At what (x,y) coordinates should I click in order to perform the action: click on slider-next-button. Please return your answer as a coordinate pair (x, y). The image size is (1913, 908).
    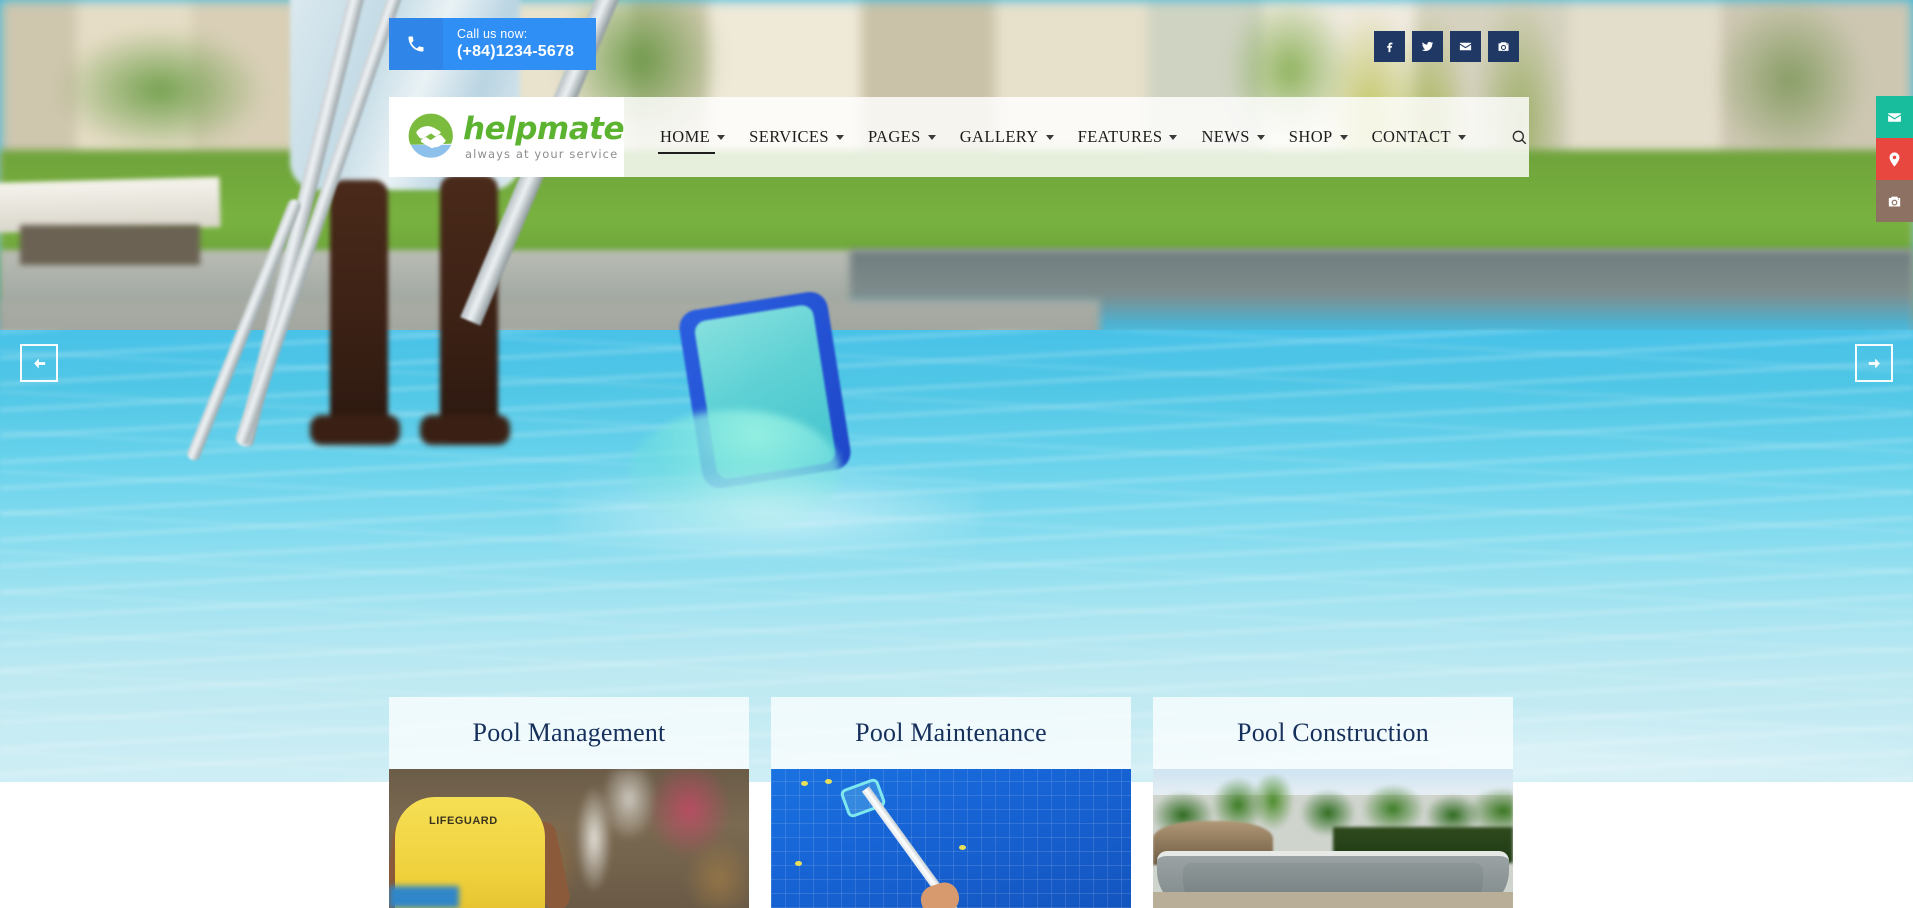
    Looking at the image, I should click on (1874, 363).